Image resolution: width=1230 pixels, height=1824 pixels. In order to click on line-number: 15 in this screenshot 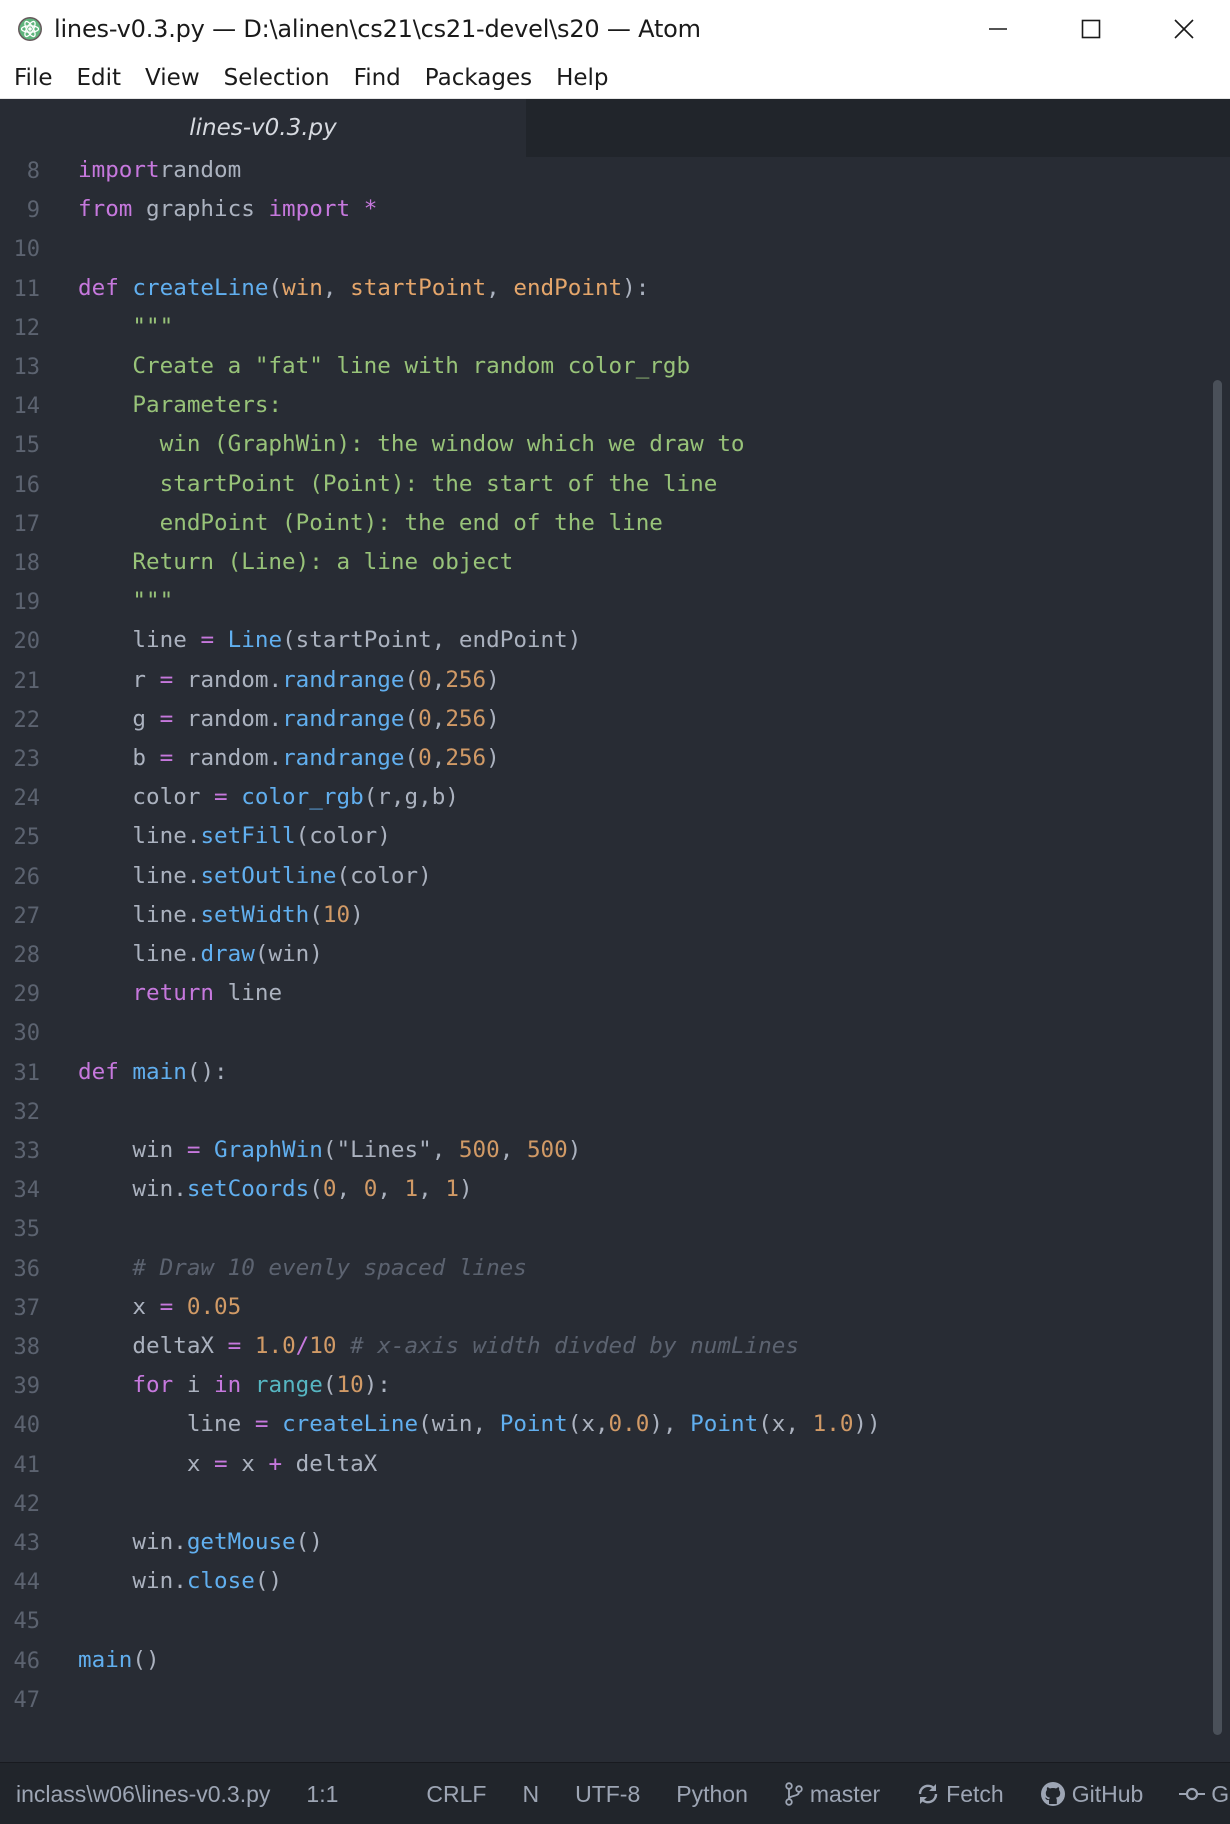, I will do `click(27, 446)`.